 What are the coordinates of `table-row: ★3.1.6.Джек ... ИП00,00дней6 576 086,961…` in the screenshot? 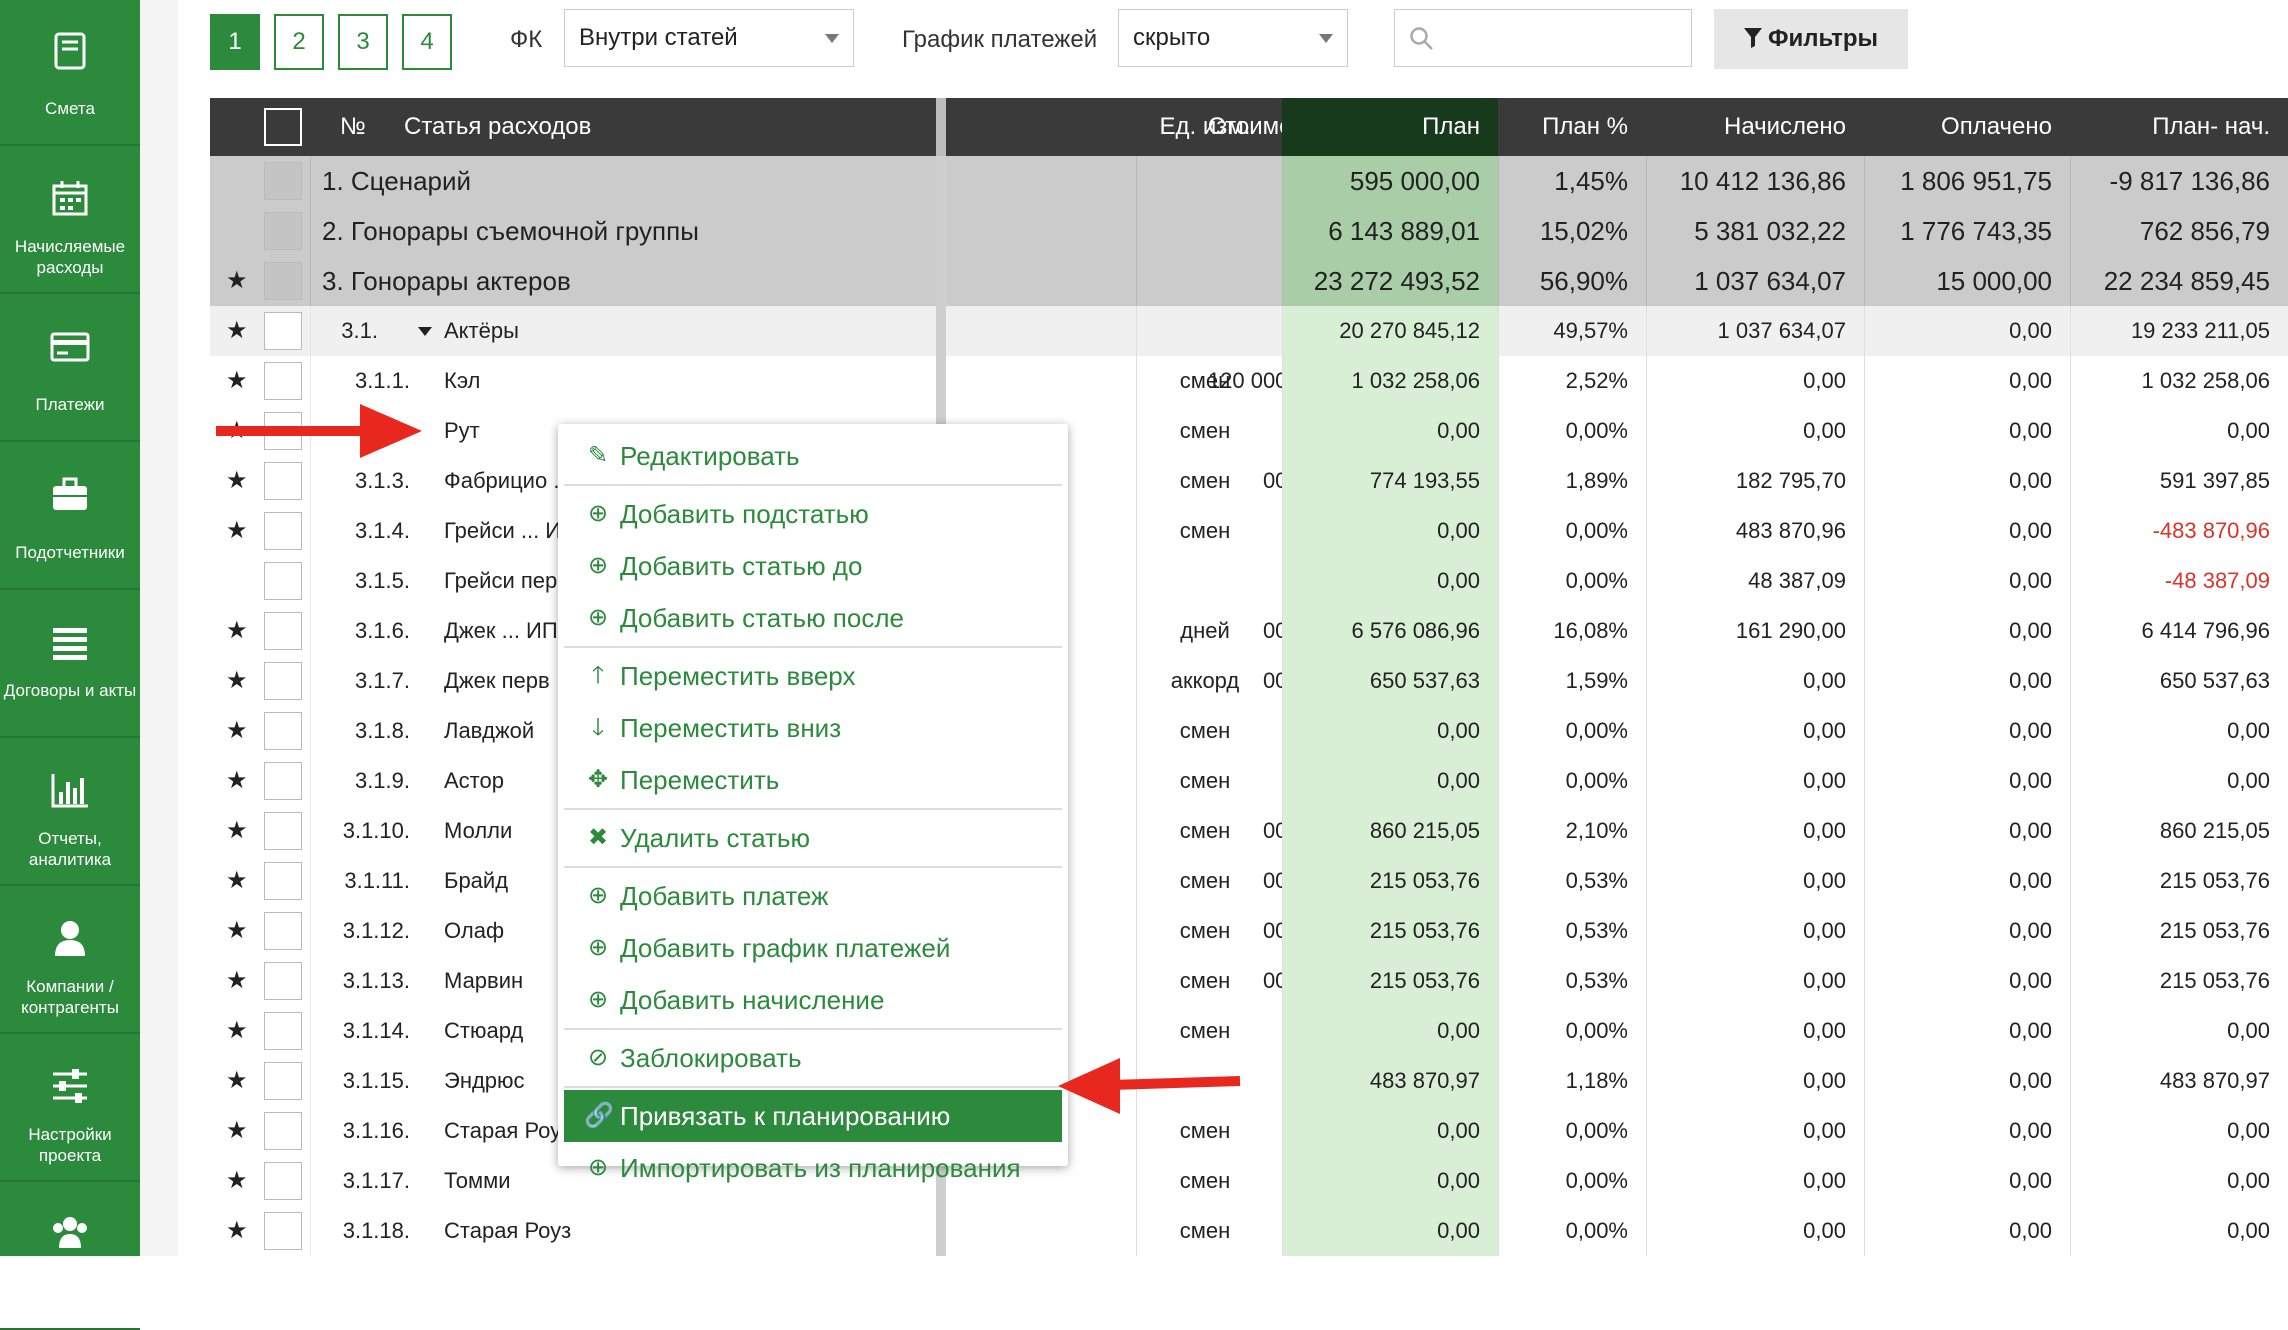 It's located at (1249, 631).